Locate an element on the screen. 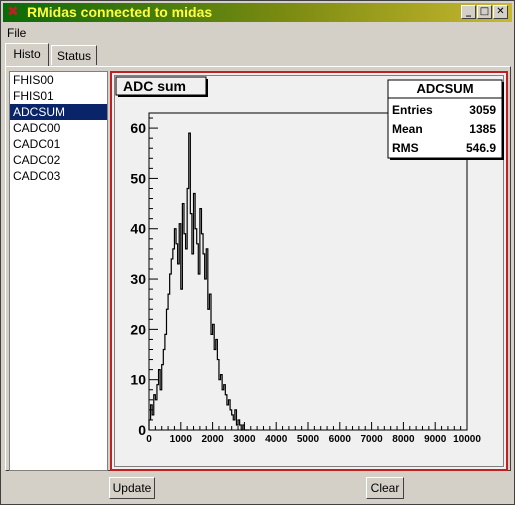 The height and width of the screenshot is (505, 515). stats-mean-label: Mean is located at coordinates (407, 129).